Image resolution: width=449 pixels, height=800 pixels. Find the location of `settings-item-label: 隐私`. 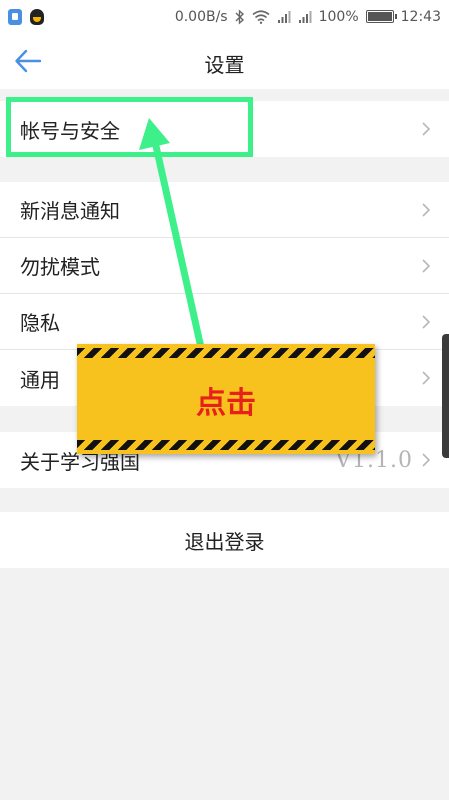

settings-item-label: 隐私 is located at coordinates (40, 323).